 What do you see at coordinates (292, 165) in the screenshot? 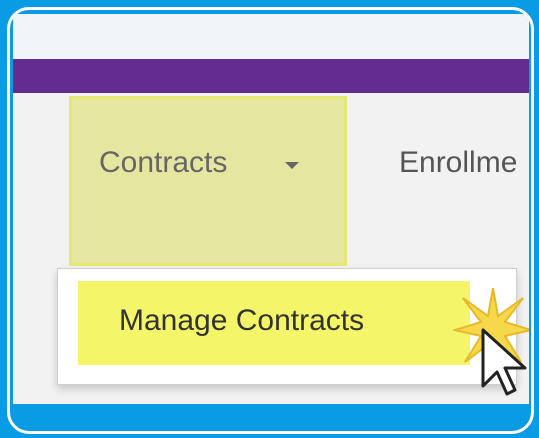
I see `chevron-down-icon` at bounding box center [292, 165].